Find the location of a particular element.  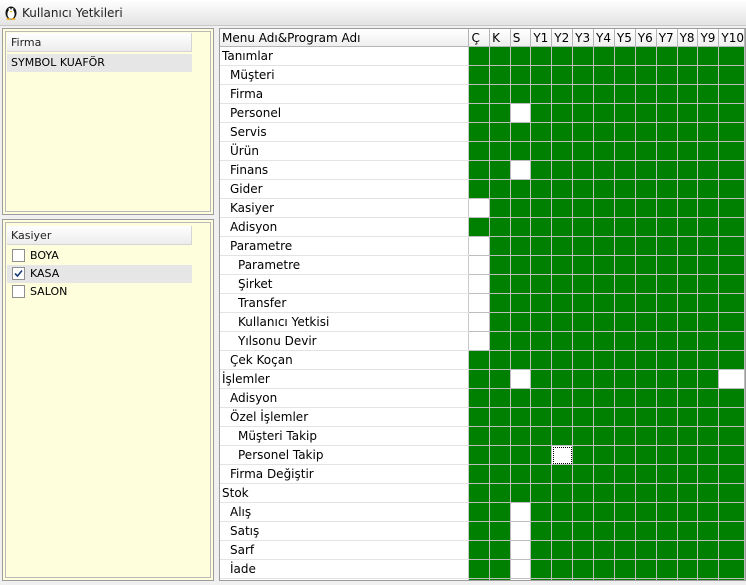

grid-row: Stok is located at coordinates (482, 493).